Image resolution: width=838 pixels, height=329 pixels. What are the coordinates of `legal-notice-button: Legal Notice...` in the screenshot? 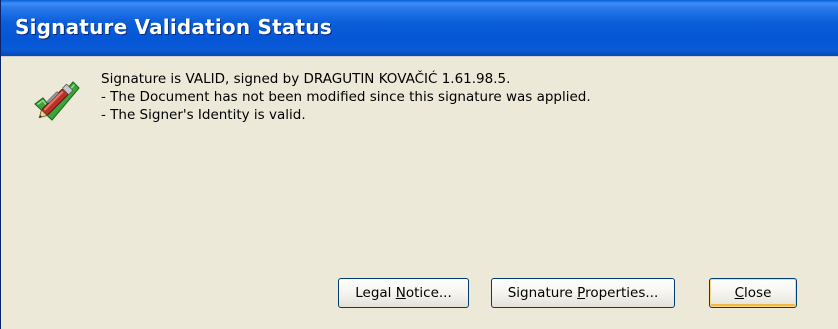 It's located at (403, 293).